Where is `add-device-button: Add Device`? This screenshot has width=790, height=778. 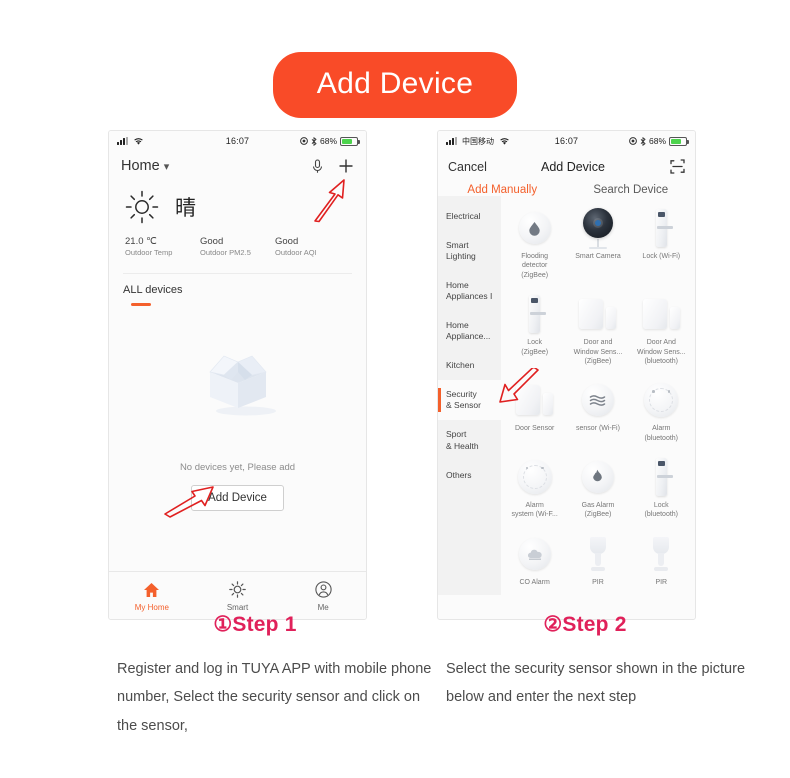
add-device-button: Add Device is located at coordinates (237, 497).